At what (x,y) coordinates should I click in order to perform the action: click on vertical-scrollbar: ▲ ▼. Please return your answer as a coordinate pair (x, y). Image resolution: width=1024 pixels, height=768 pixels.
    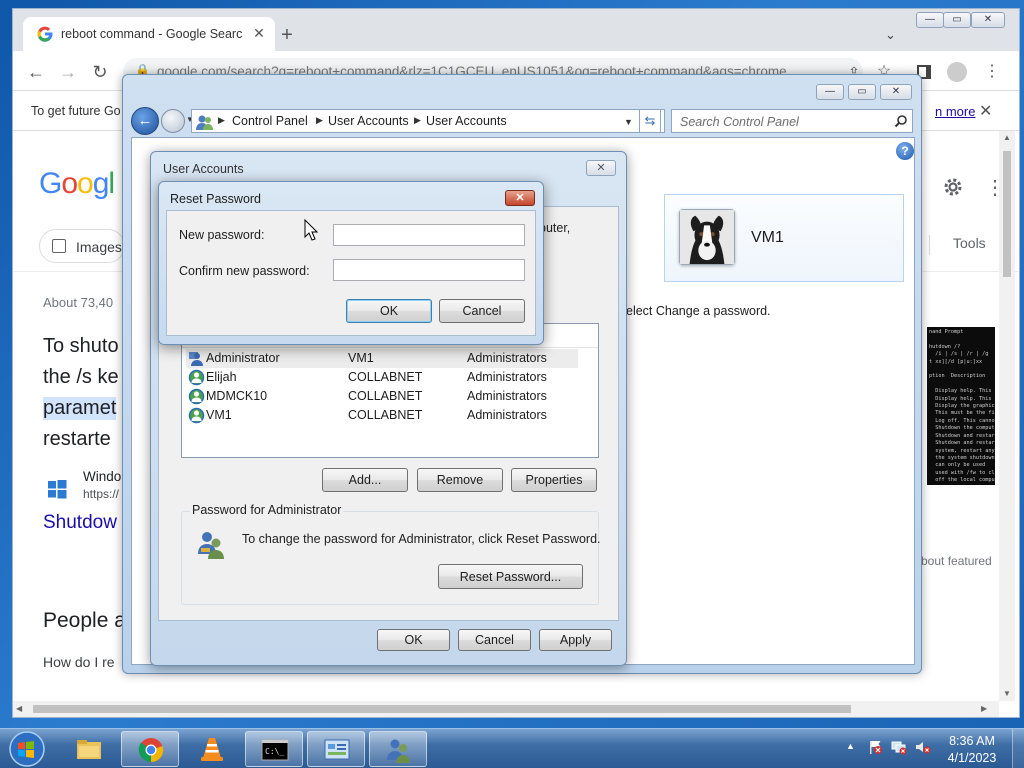
    Looking at the image, I should click on (1007, 416).